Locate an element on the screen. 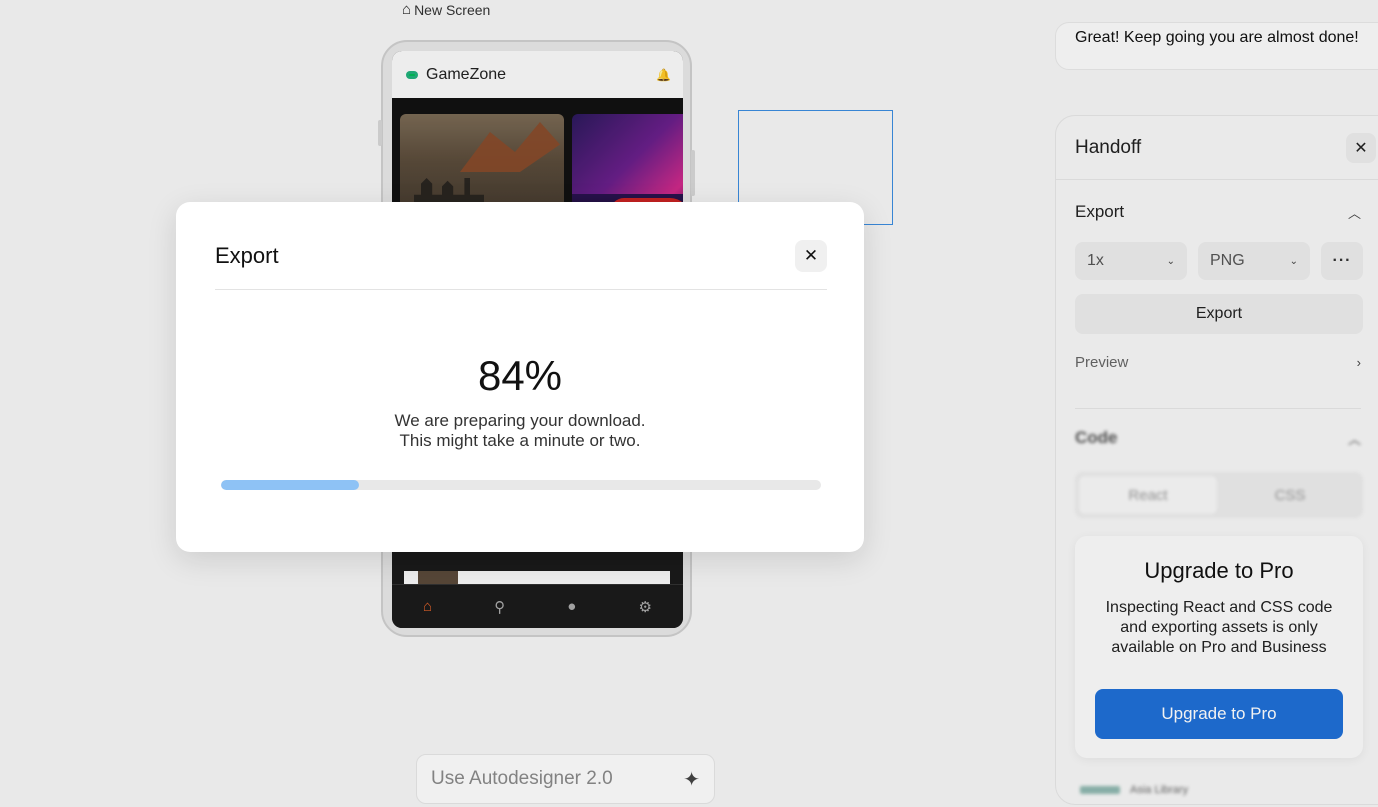 Image resolution: width=1378 pixels, height=807 pixels. modal-header: Export ✕ is located at coordinates (521, 265).